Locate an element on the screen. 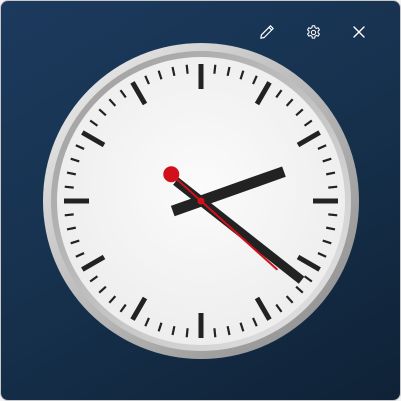  close-icon is located at coordinates (359, 32).